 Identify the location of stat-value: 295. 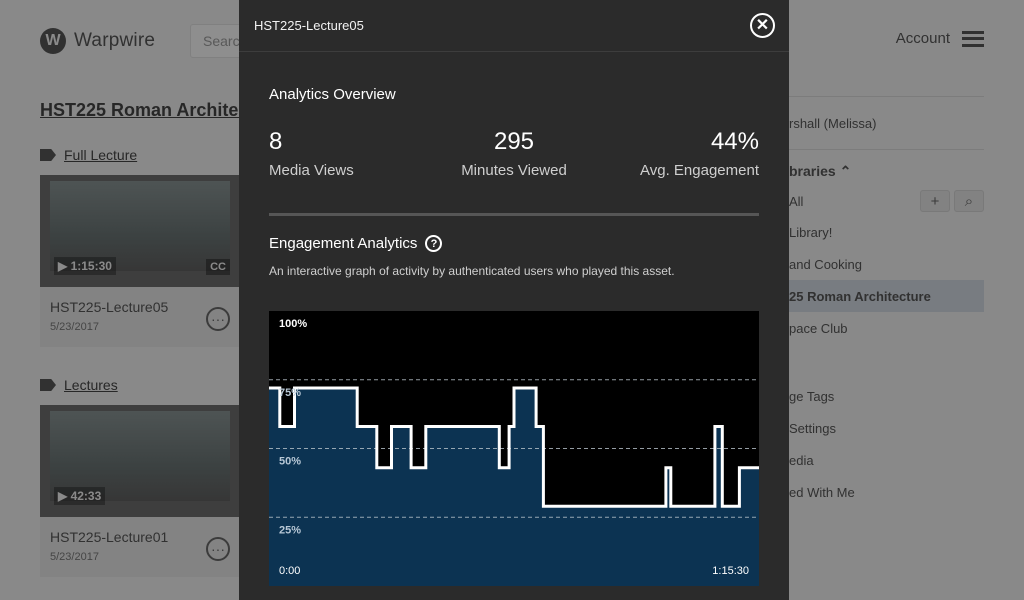
(514, 141).